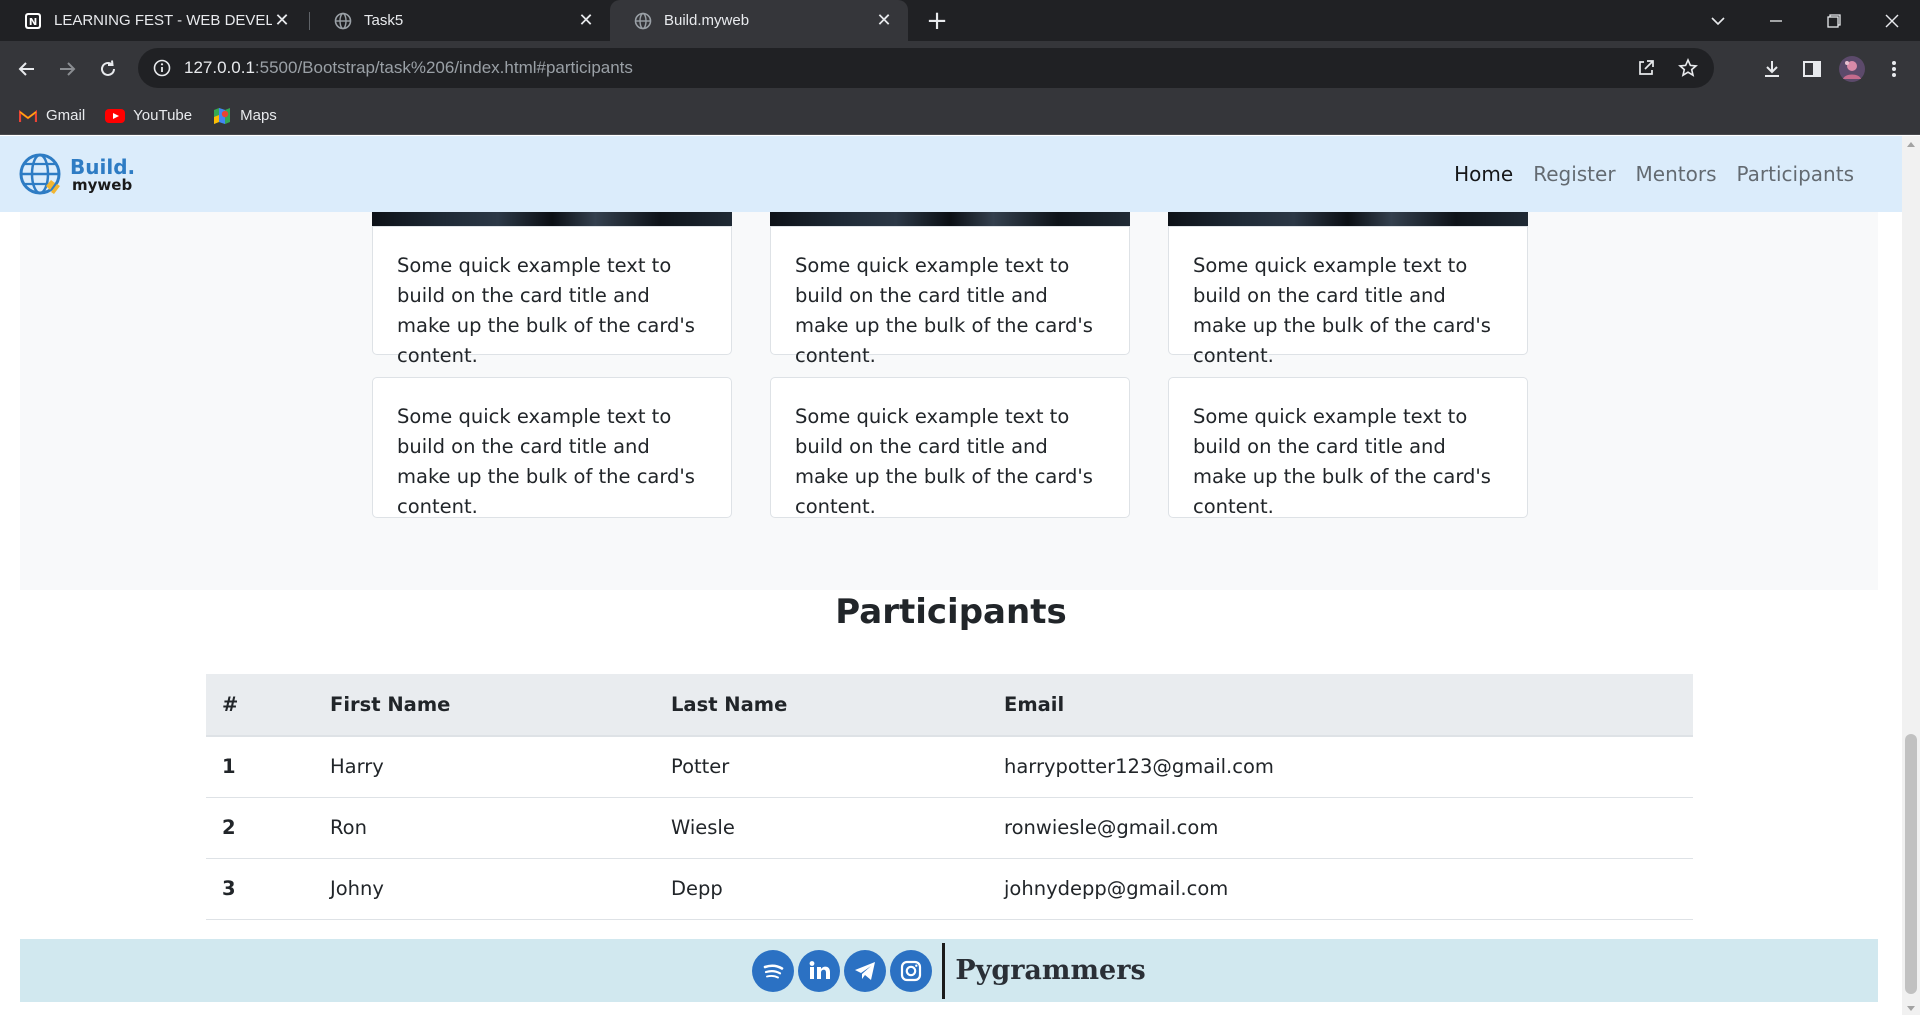 This screenshot has width=1920, height=1015. I want to click on tab-learning-fest: N LEARNING FEST - WEB DEVELOP ✕, so click(153, 20).